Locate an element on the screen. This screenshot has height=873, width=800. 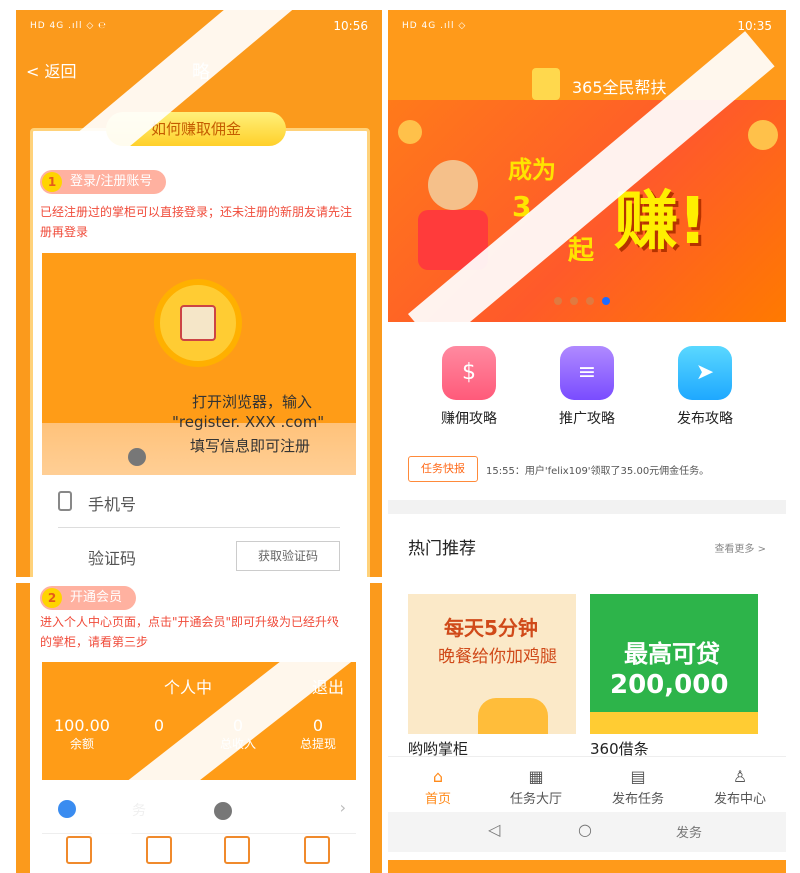
step-1-number: 1 is located at coordinates (52, 182).